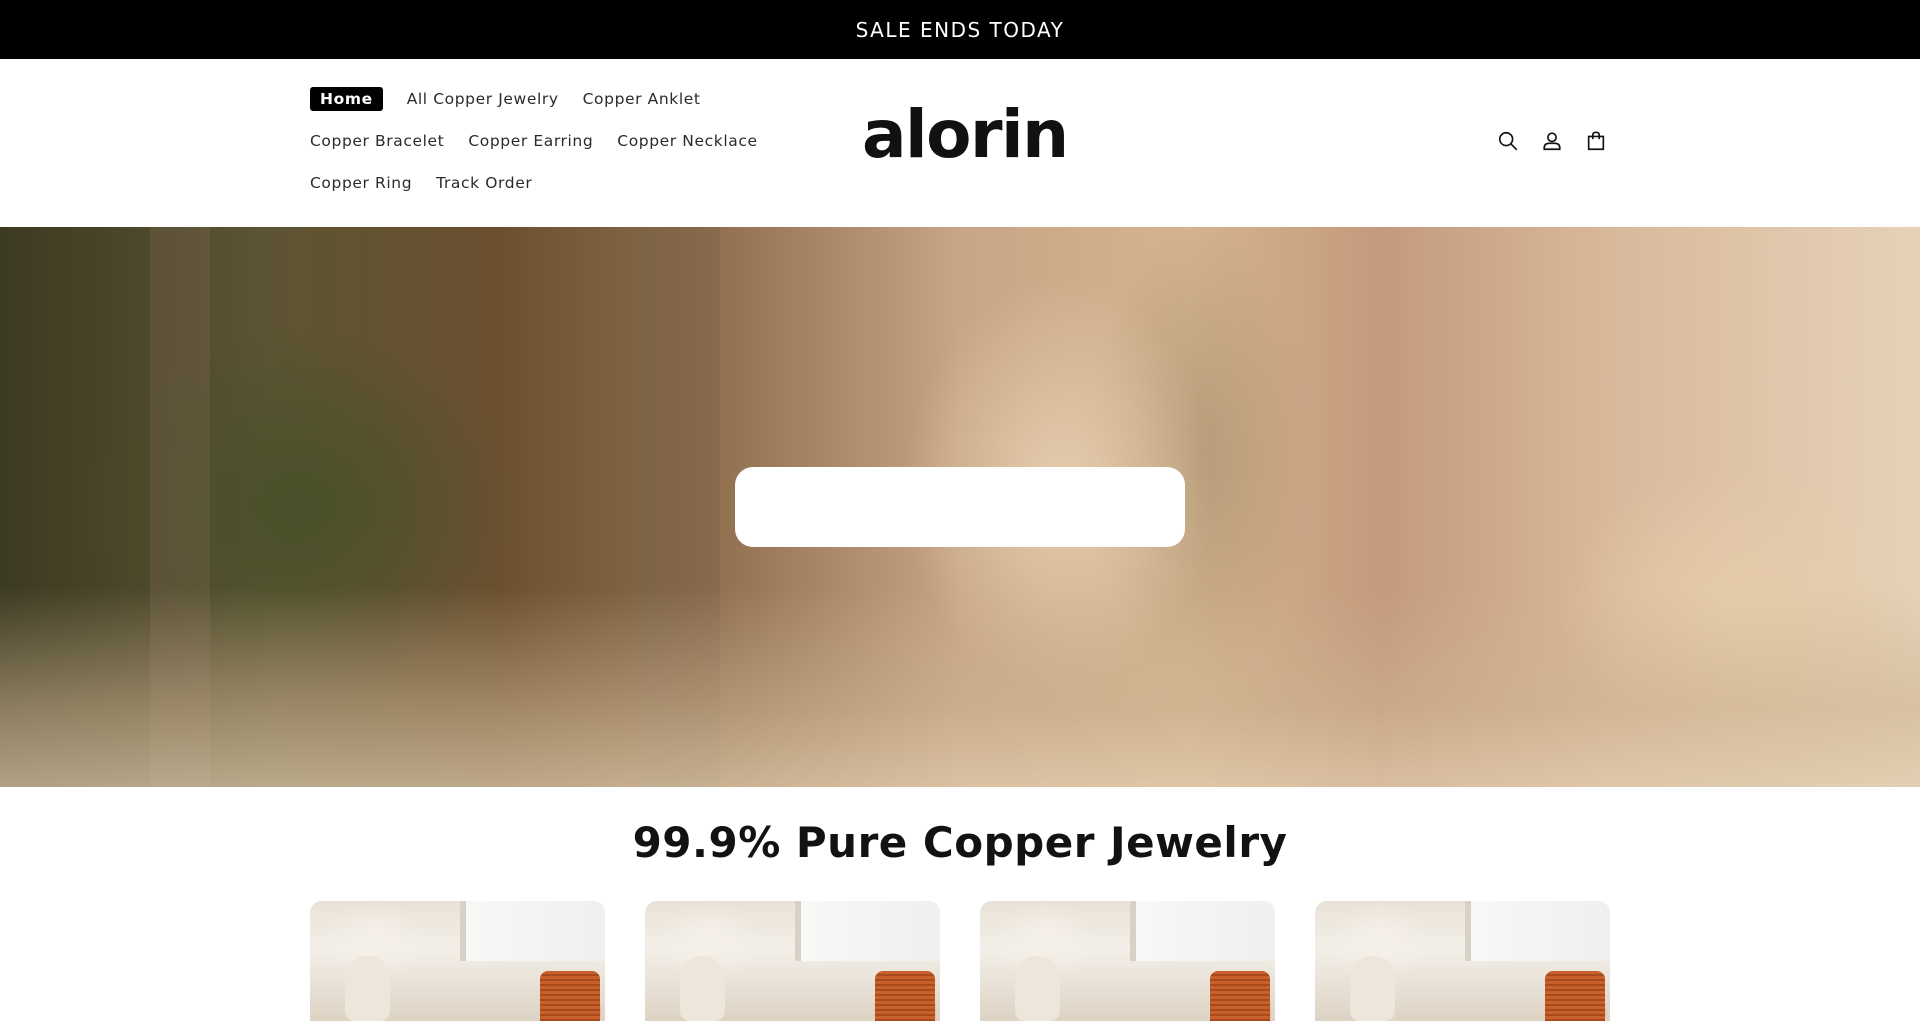 This screenshot has width=1920, height=1021. I want to click on cart-icon, so click(1596, 141).